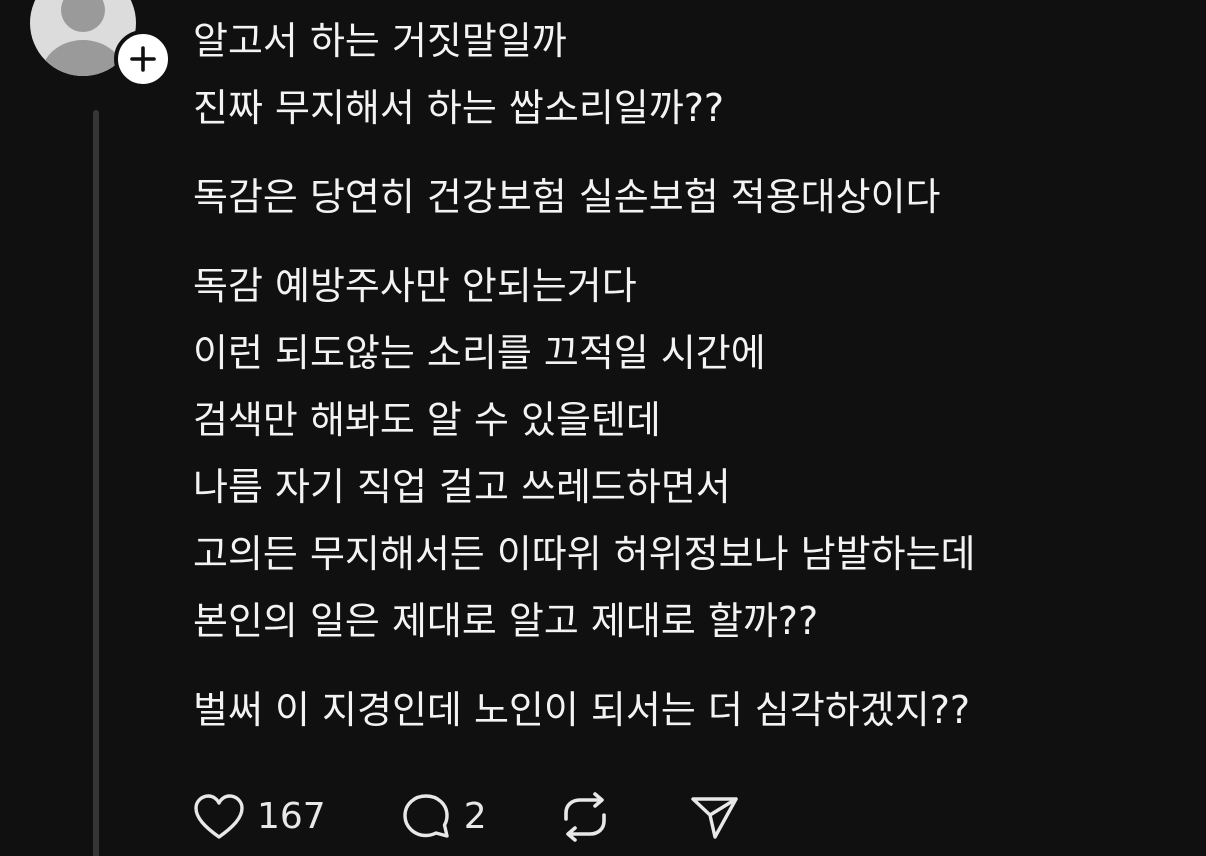 This screenshot has width=1206, height=856. What do you see at coordinates (415, 286) in the screenshot?
I see `post-text-line: 독감 예방주사만 안되는거다` at bounding box center [415, 286].